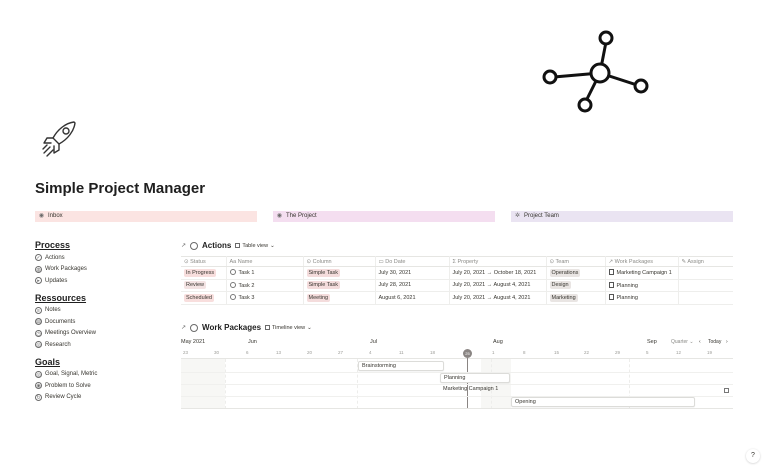 This screenshot has height=467, width=768. Describe the element at coordinates (272, 245) in the screenshot. I see `chevron-down-icon: ⌄` at that location.